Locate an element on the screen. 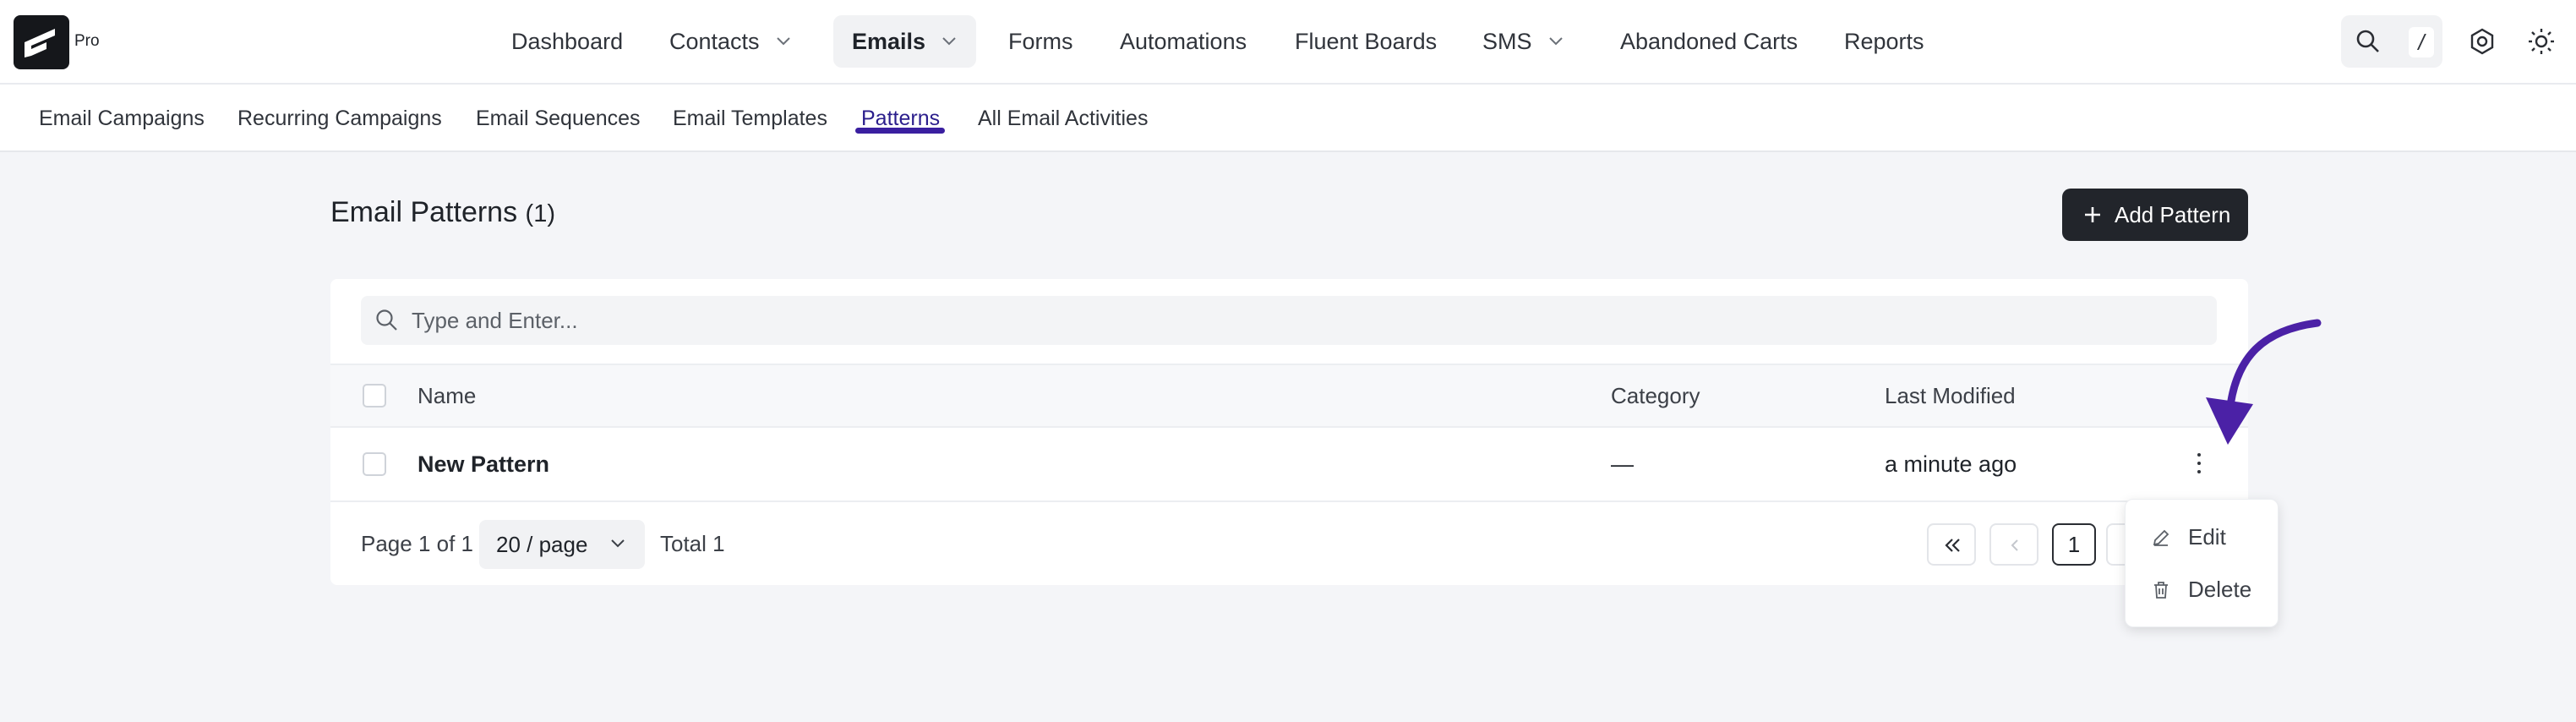 The image size is (2576, 722). per-page-select: 20 / page is located at coordinates (562, 545).